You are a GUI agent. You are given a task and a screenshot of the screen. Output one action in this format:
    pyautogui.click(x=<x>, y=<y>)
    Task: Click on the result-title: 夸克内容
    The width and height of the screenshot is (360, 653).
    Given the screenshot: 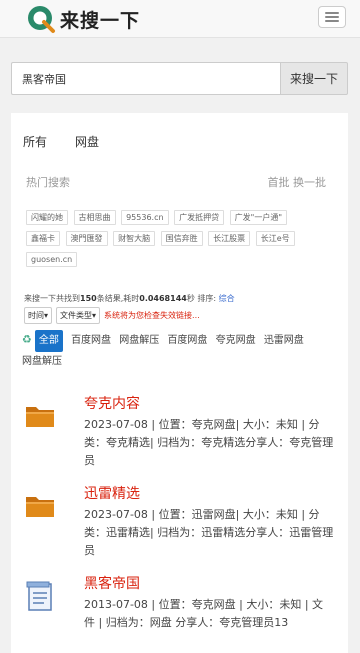 What is the action you would take?
    pyautogui.click(x=112, y=403)
    